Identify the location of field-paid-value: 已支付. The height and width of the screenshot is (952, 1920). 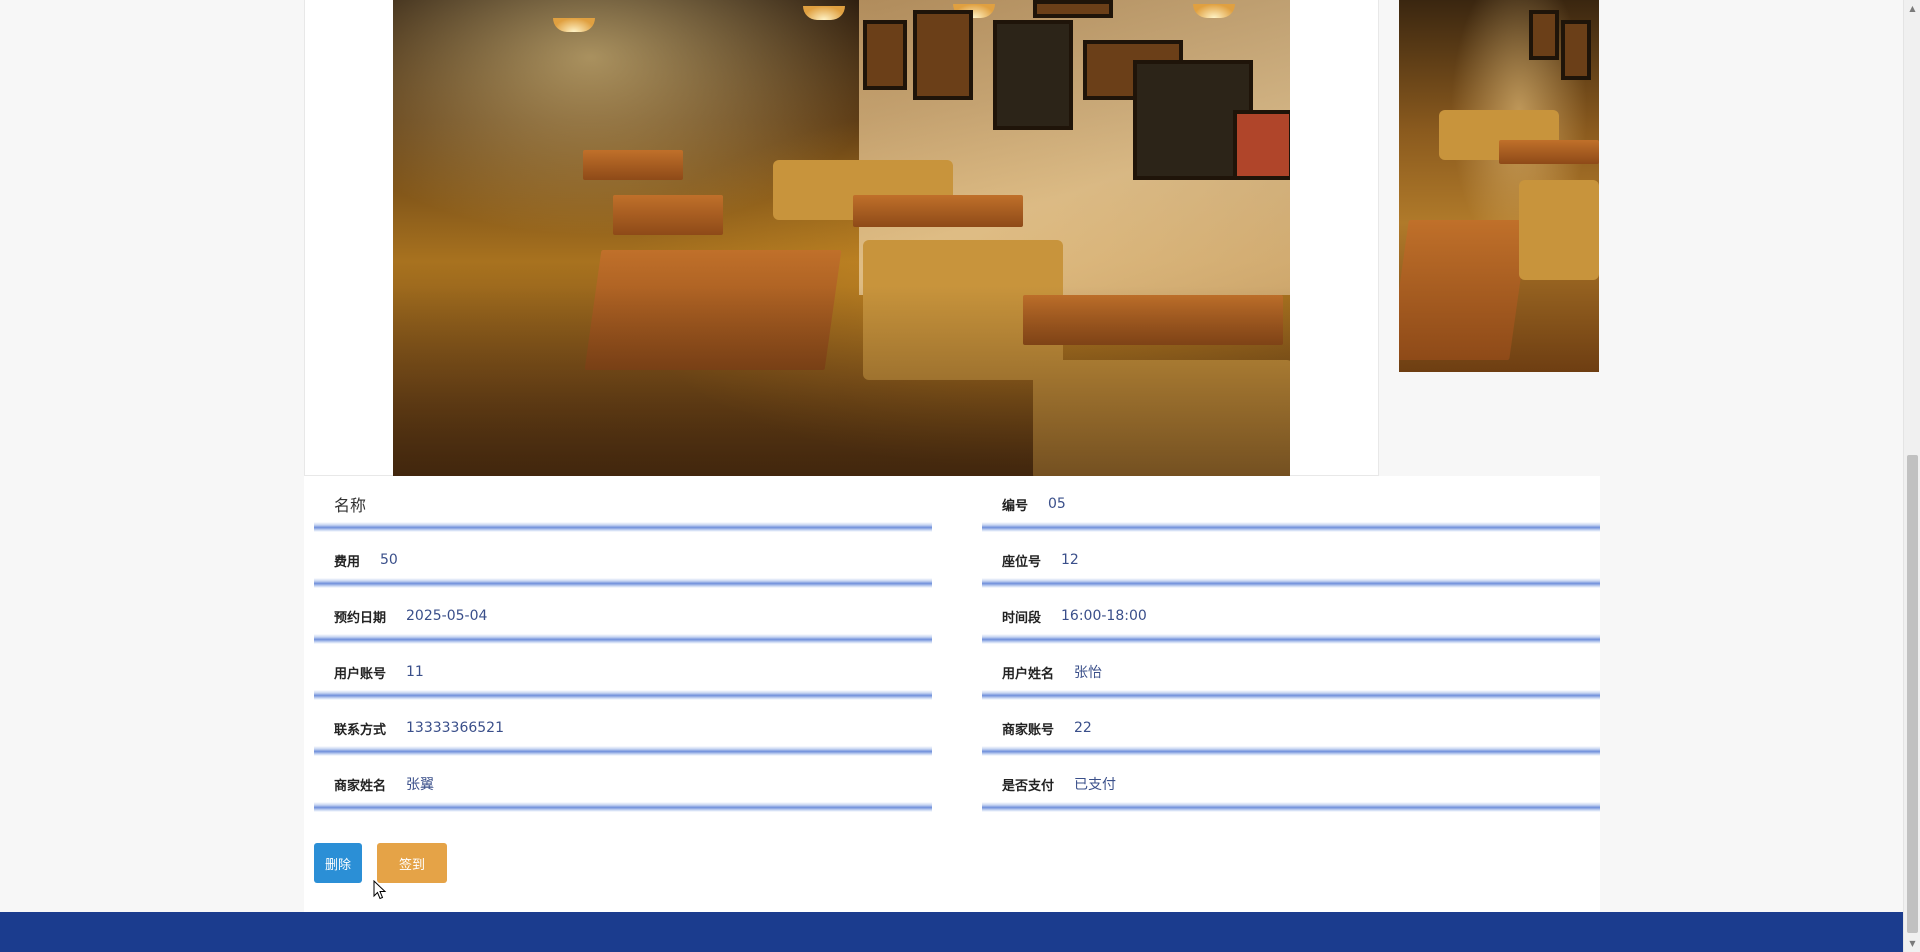
(1095, 785).